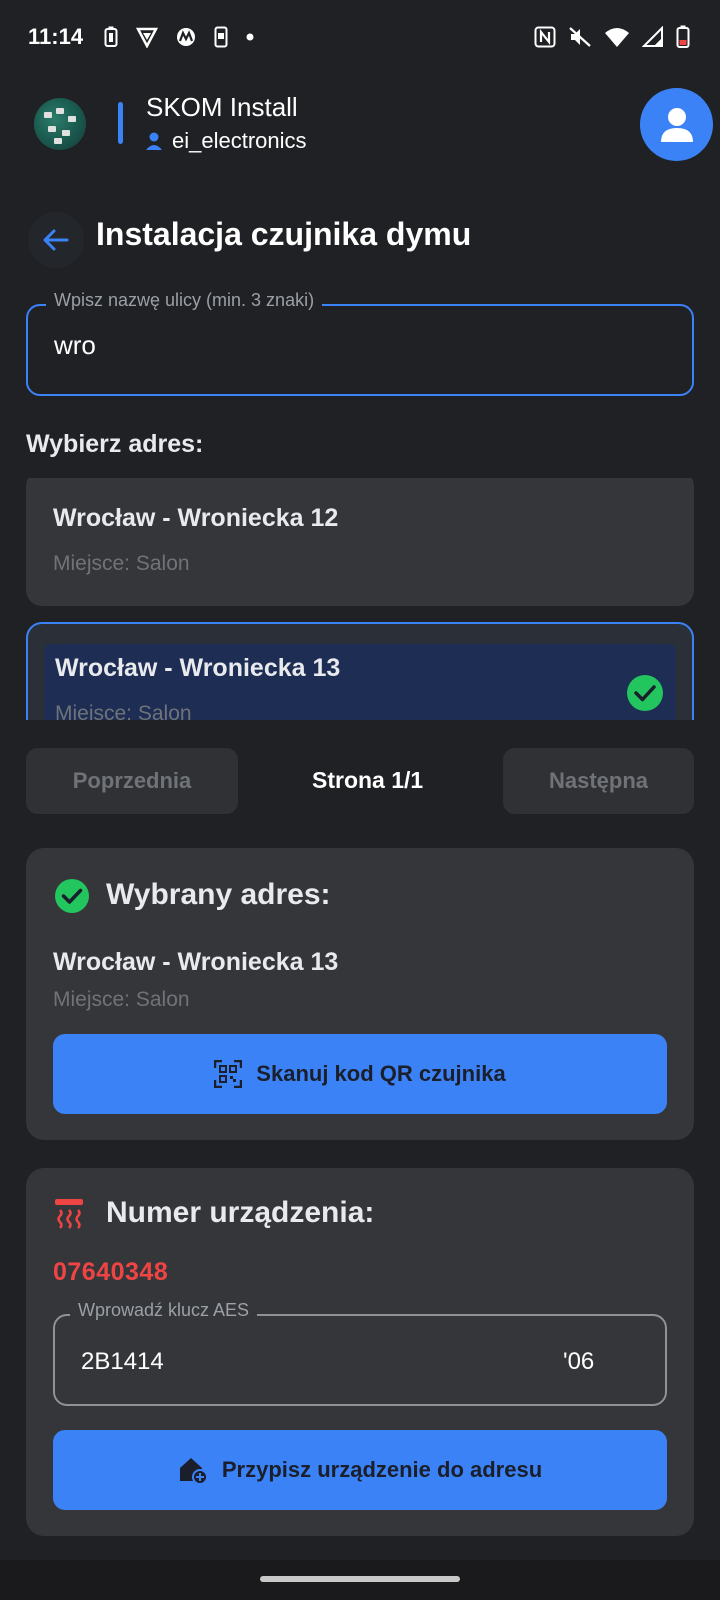 This screenshot has width=720, height=1600. I want to click on nfc-icon, so click(545, 37).